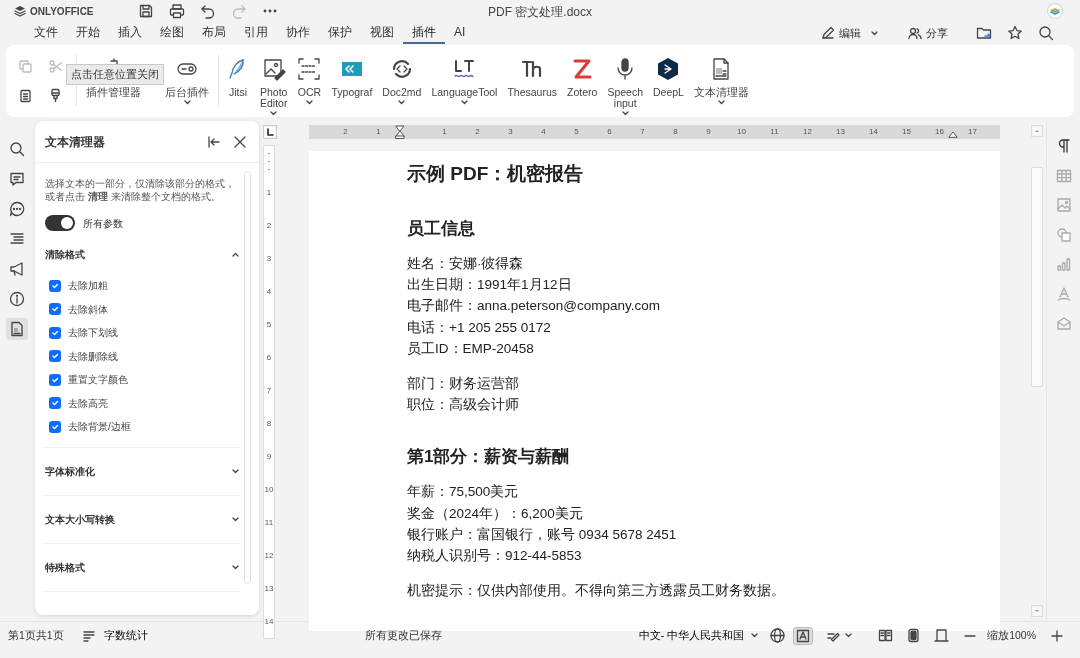  What do you see at coordinates (26, 95) in the screenshot?
I see `clipboard-icon` at bounding box center [26, 95].